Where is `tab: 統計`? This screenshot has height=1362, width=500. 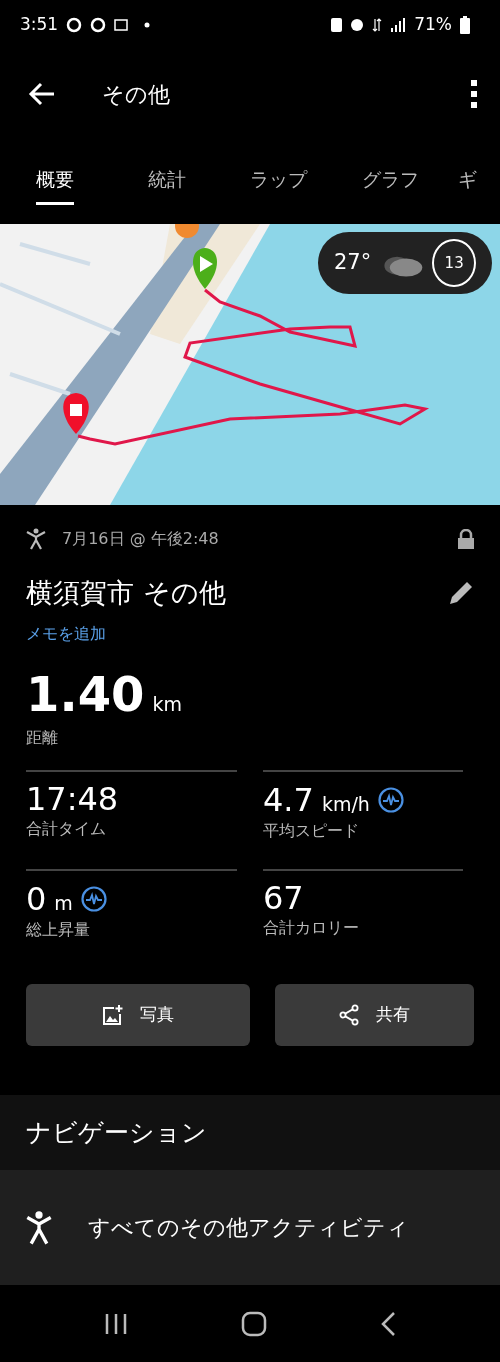 tab: 統計 is located at coordinates (167, 185).